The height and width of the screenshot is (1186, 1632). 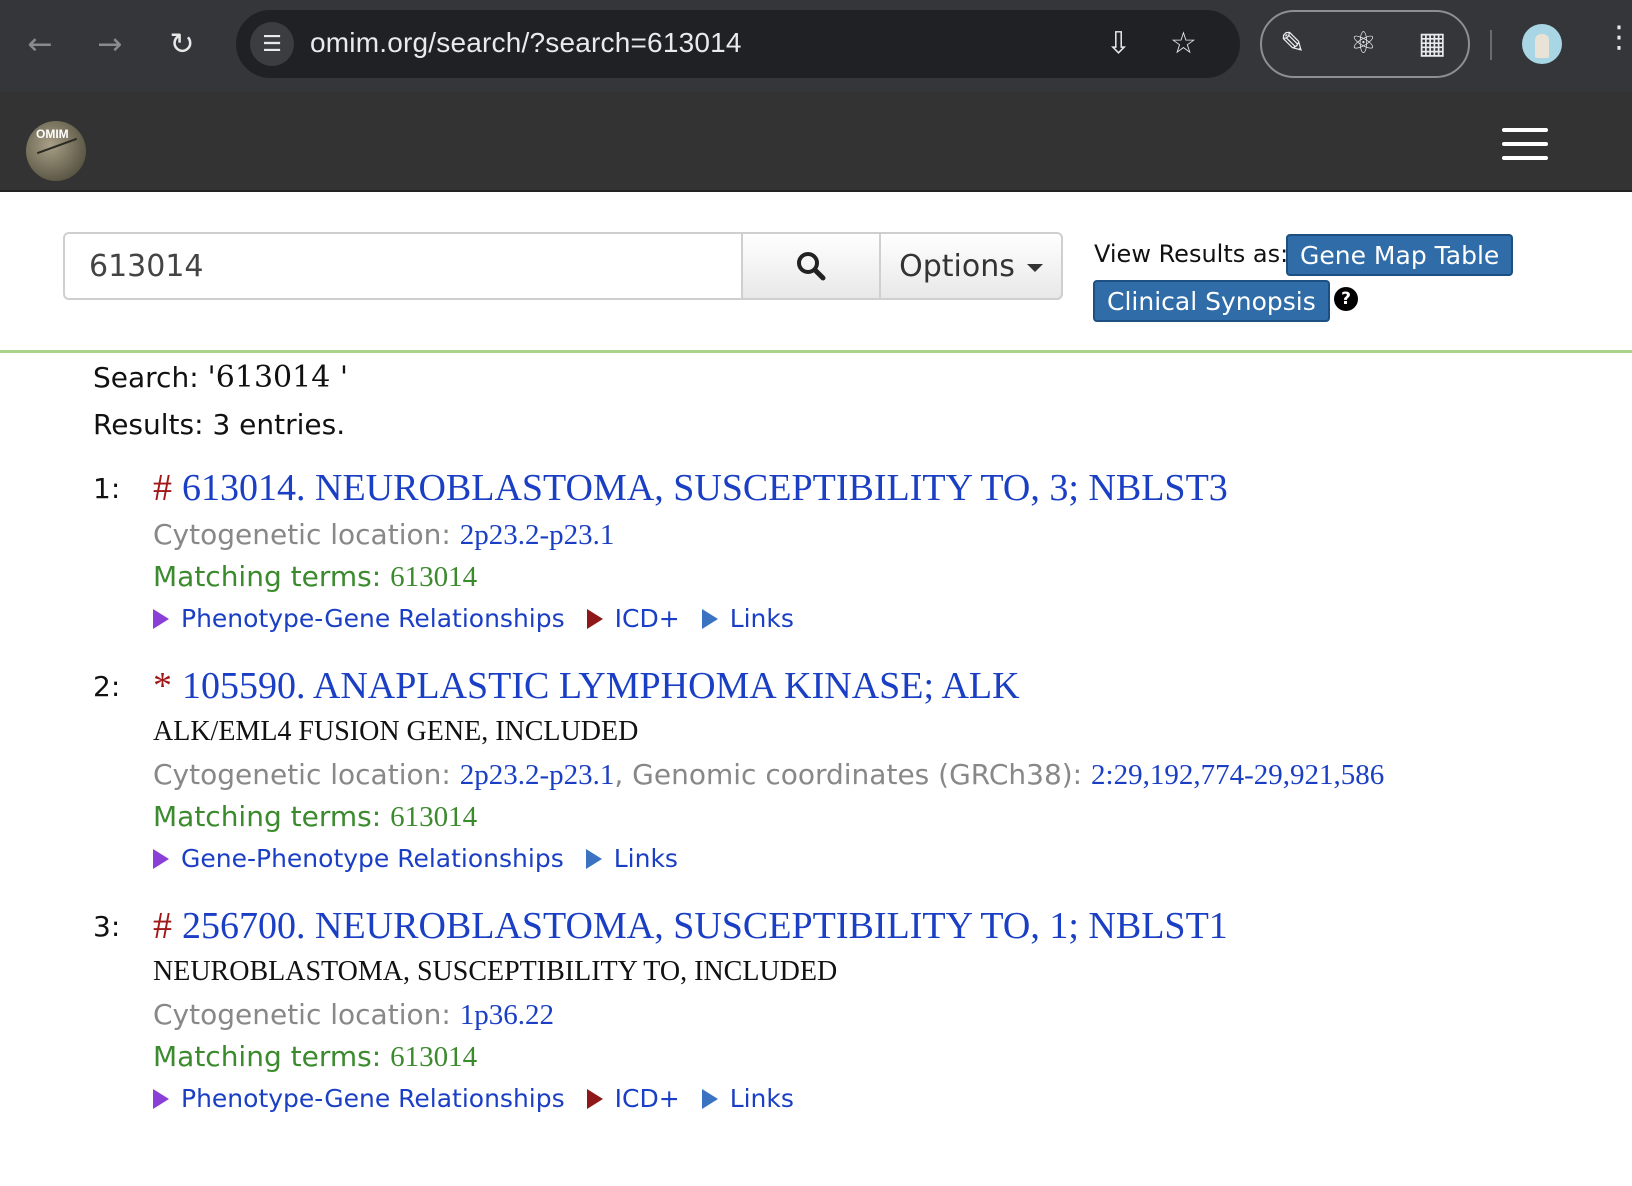 What do you see at coordinates (272, 44) in the screenshot?
I see `site-settings-icon: ☰` at bounding box center [272, 44].